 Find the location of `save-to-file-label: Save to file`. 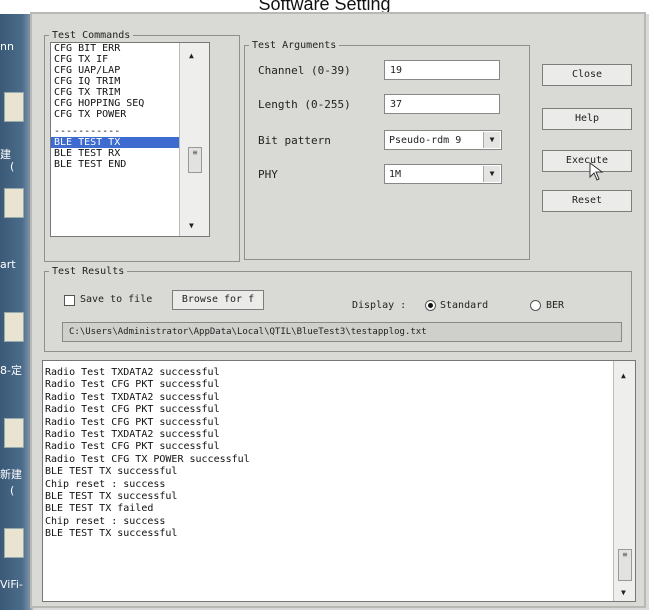

save-to-file-label: Save to file is located at coordinates (116, 299).